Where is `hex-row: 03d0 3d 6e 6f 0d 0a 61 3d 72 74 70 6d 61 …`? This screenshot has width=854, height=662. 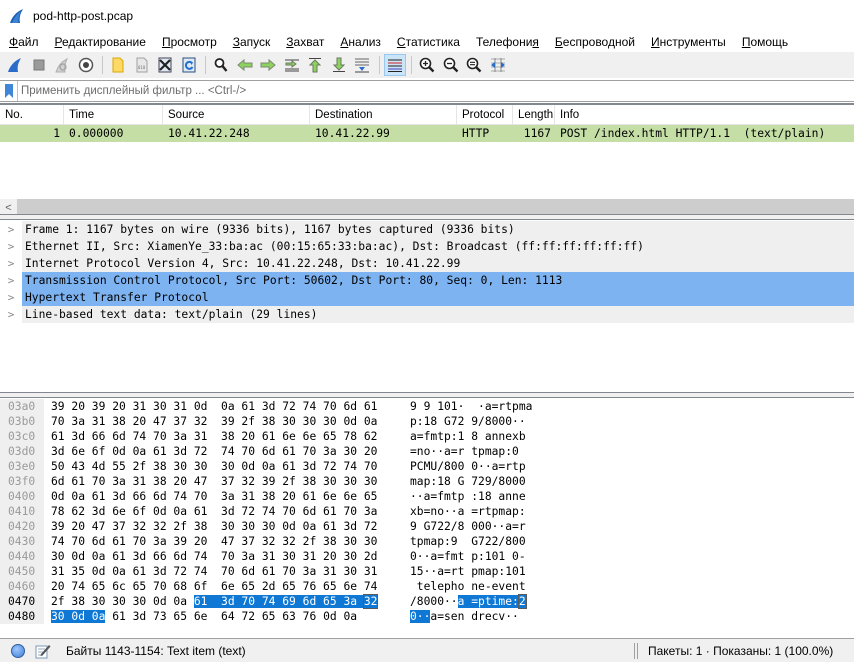
hex-row: 03d0 3d 6e 6f 0d 0a 61 3d 72 74 70 6d 61 … is located at coordinates (427, 451).